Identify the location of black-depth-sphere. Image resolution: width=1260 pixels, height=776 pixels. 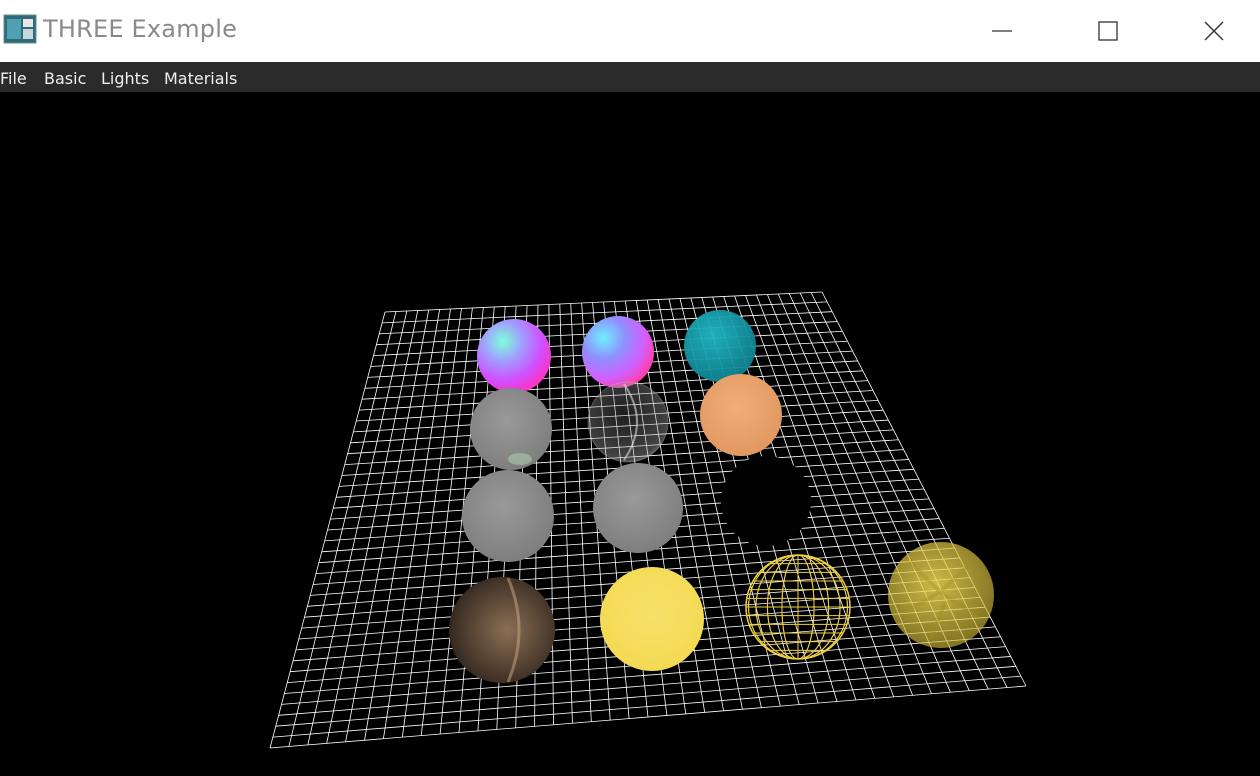
(766, 501).